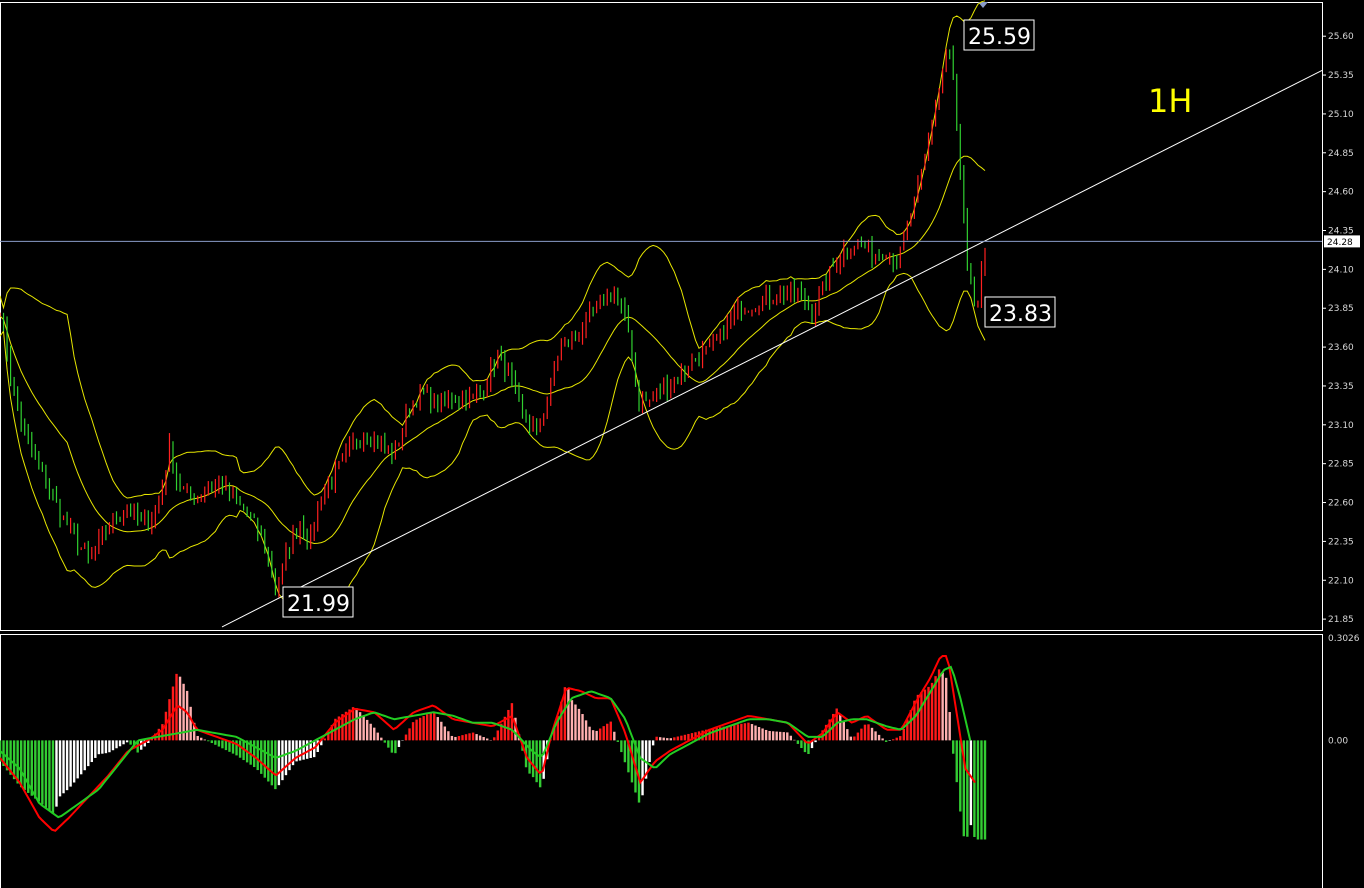 Image resolution: width=1364 pixels, height=888 pixels. Describe the element at coordinates (999, 37) in the screenshot. I see `high-label-text: 25.59` at that location.